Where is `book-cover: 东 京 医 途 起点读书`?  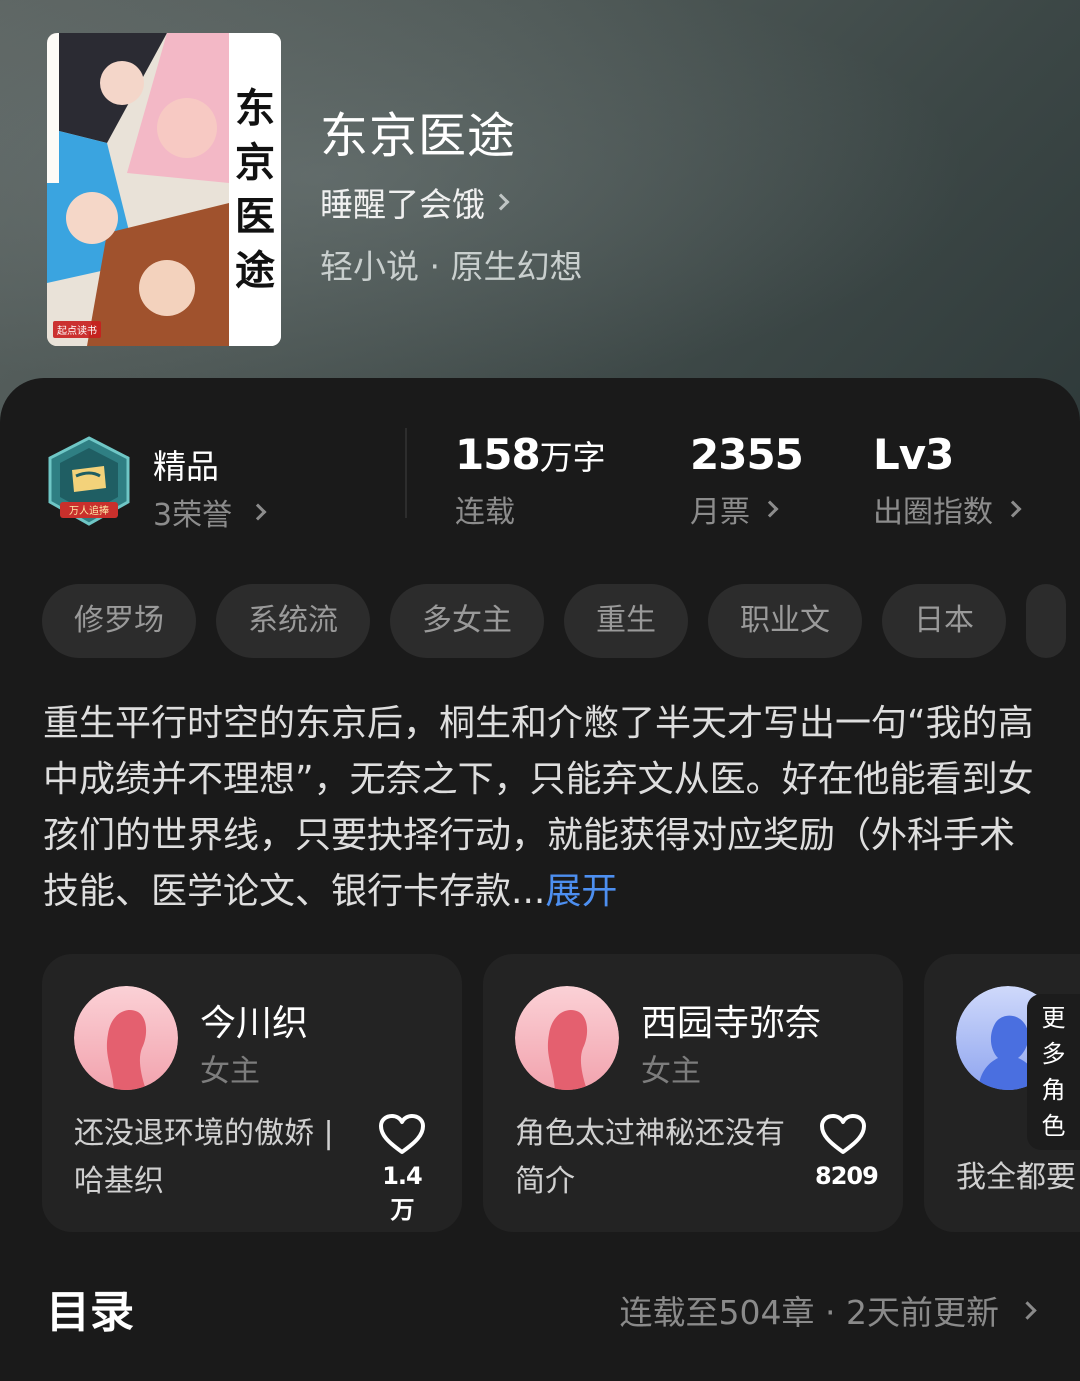
book-cover: 东 京 医 途 起点读书 is located at coordinates (164, 189).